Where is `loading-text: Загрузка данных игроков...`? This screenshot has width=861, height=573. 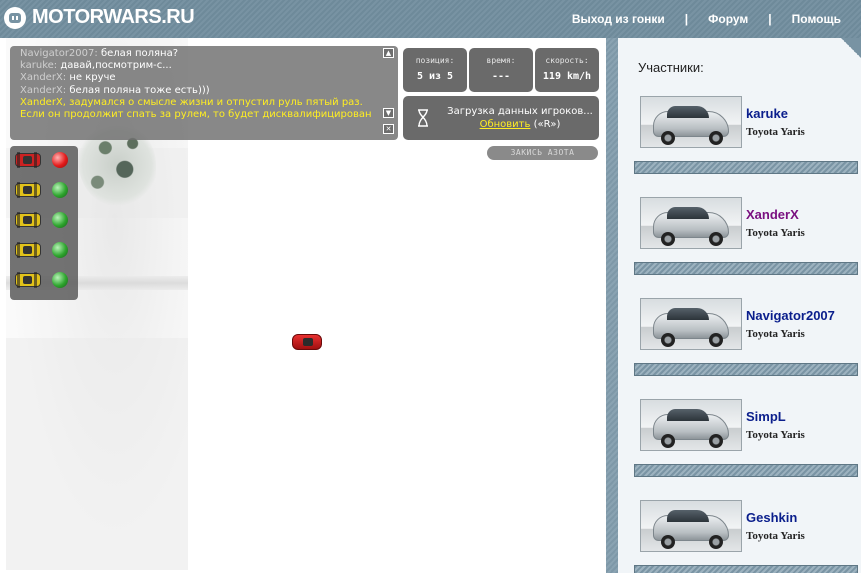 loading-text: Загрузка данных игроков... is located at coordinates (520, 111).